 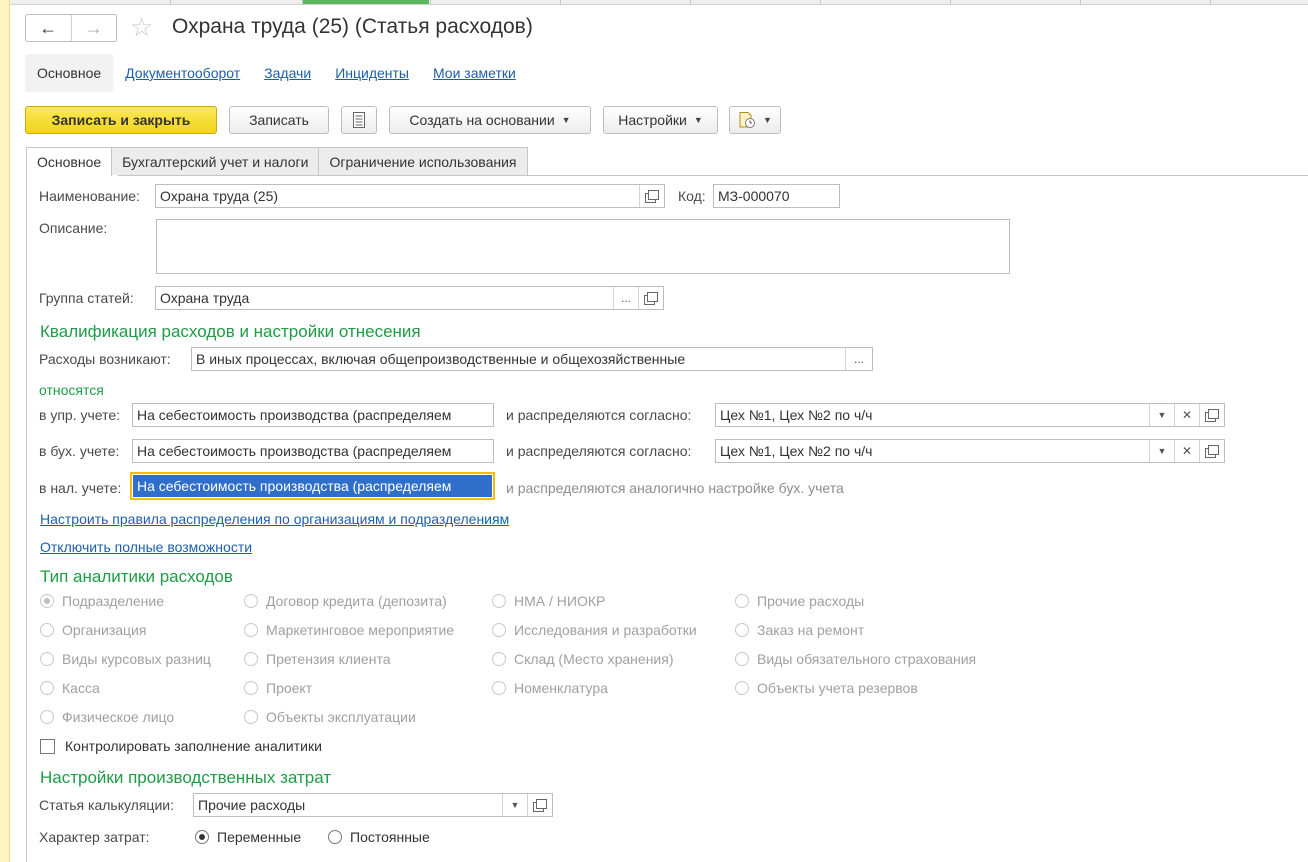 I want to click on radio-operation-objects: Объекты эксплуатации, so click(x=330, y=717).